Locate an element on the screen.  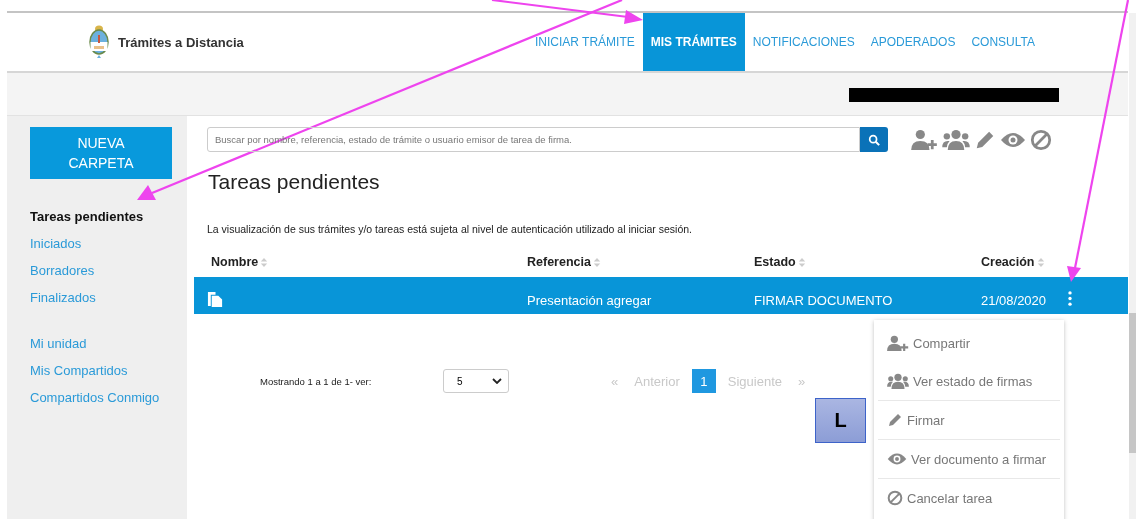
table-cell: 21/08/2020 is located at coordinates (1014, 300).